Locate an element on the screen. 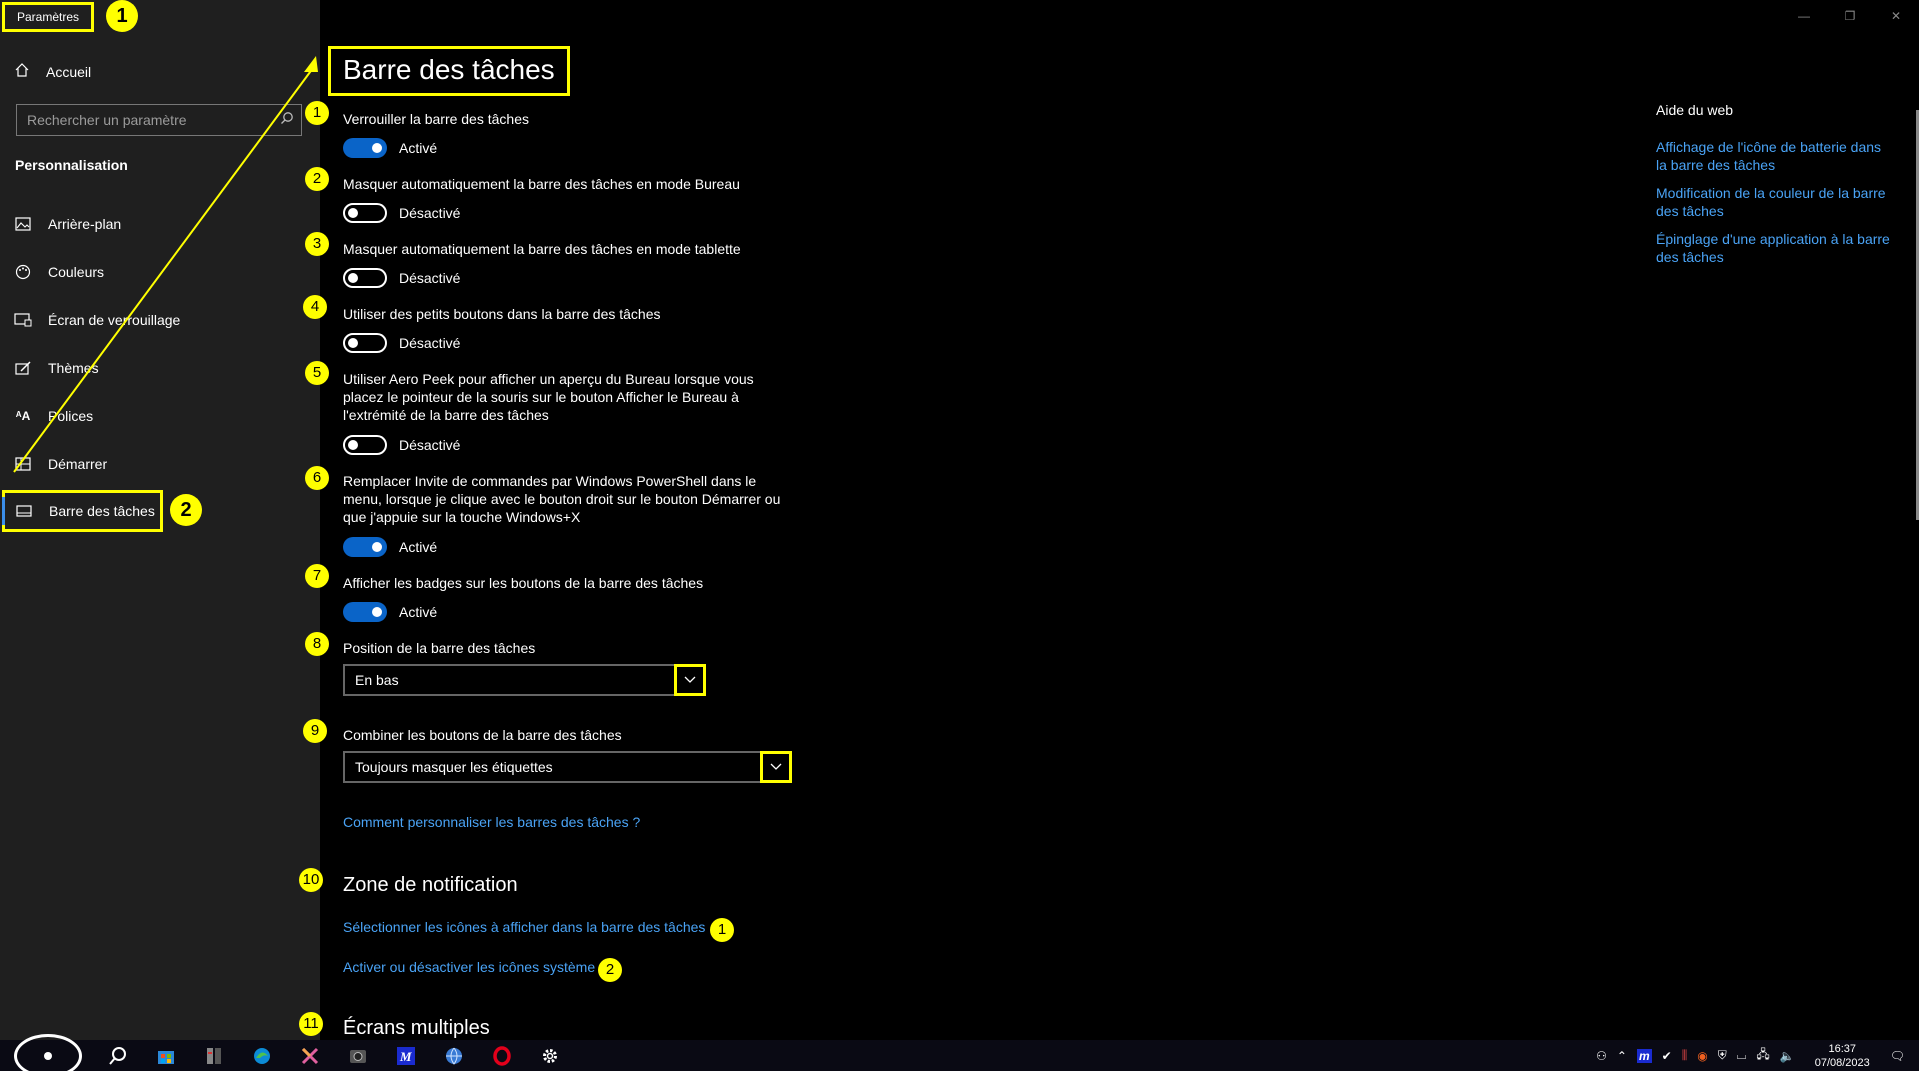 This screenshot has width=1919, height=1071. opera-icon is located at coordinates (502, 1056).